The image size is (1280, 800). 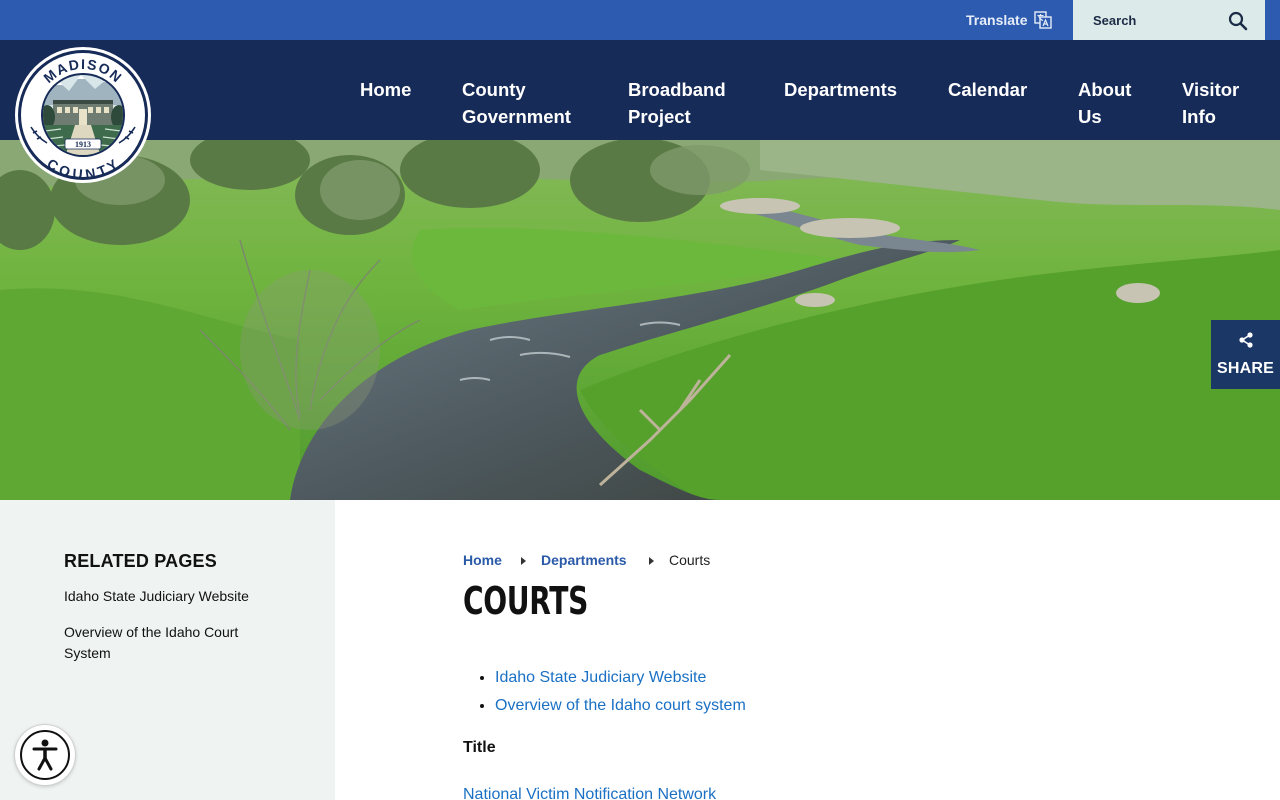 What do you see at coordinates (677, 103) in the screenshot?
I see `nav-item-broadband-project: Broadband Project` at bounding box center [677, 103].